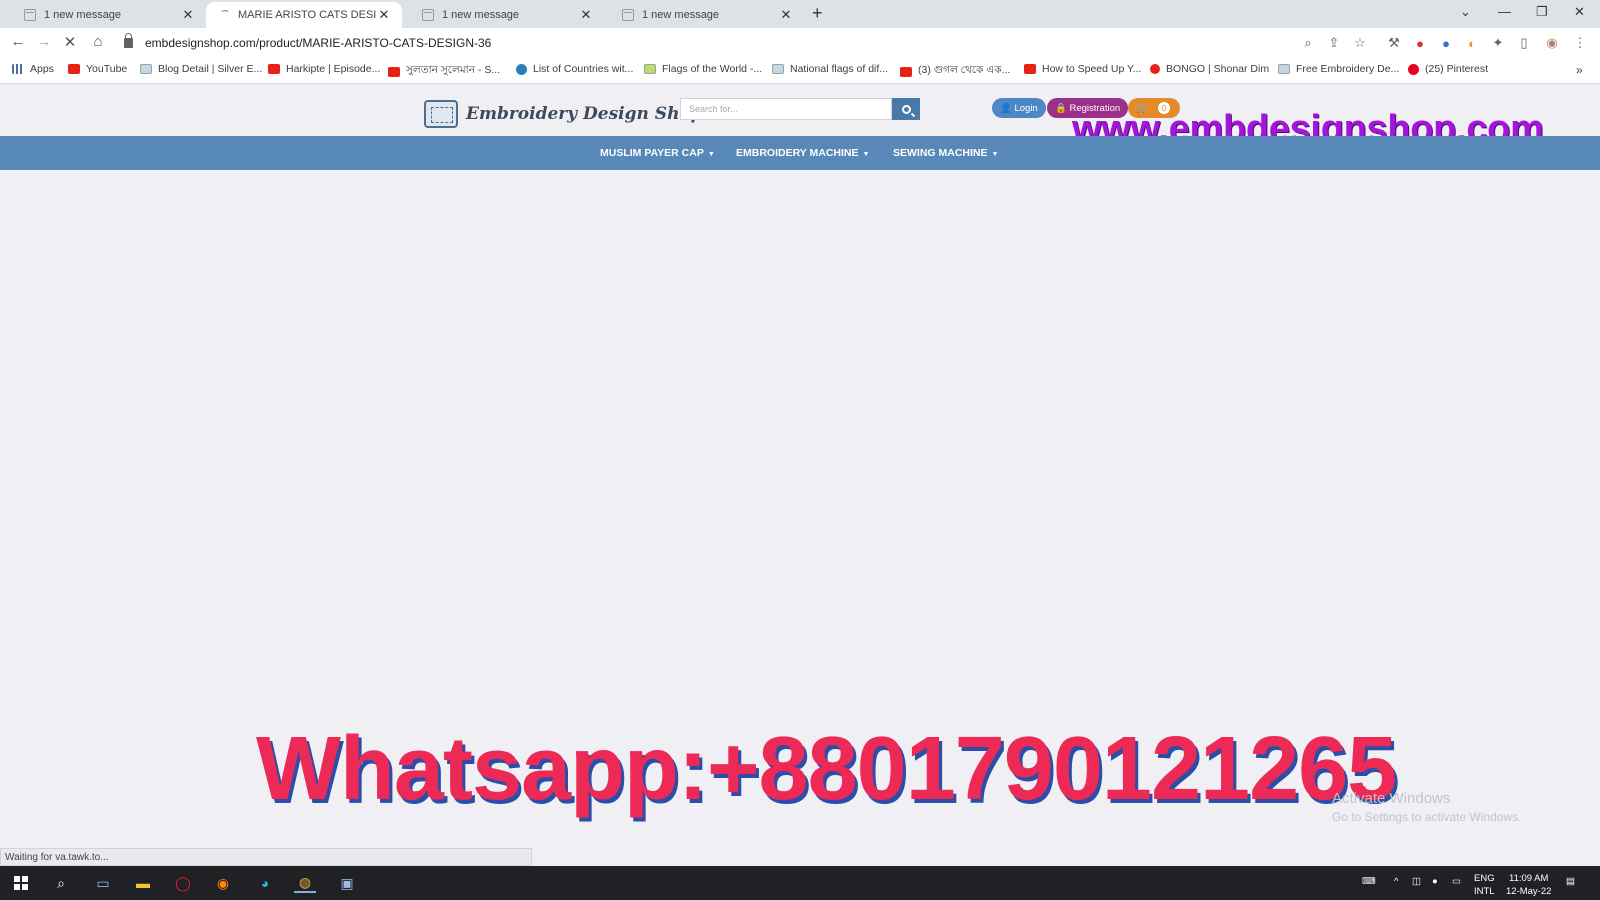 The image size is (1600, 900). I want to click on logo-text: Embroidery Design Shop, so click(584, 114).